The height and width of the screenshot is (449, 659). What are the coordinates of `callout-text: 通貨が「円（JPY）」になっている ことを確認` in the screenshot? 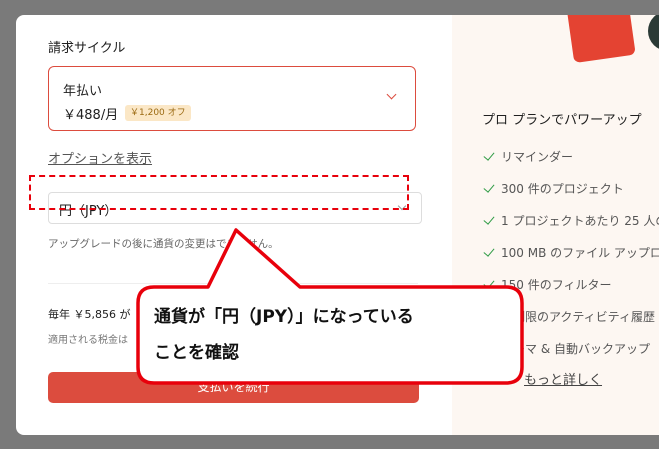 It's located at (334, 335).